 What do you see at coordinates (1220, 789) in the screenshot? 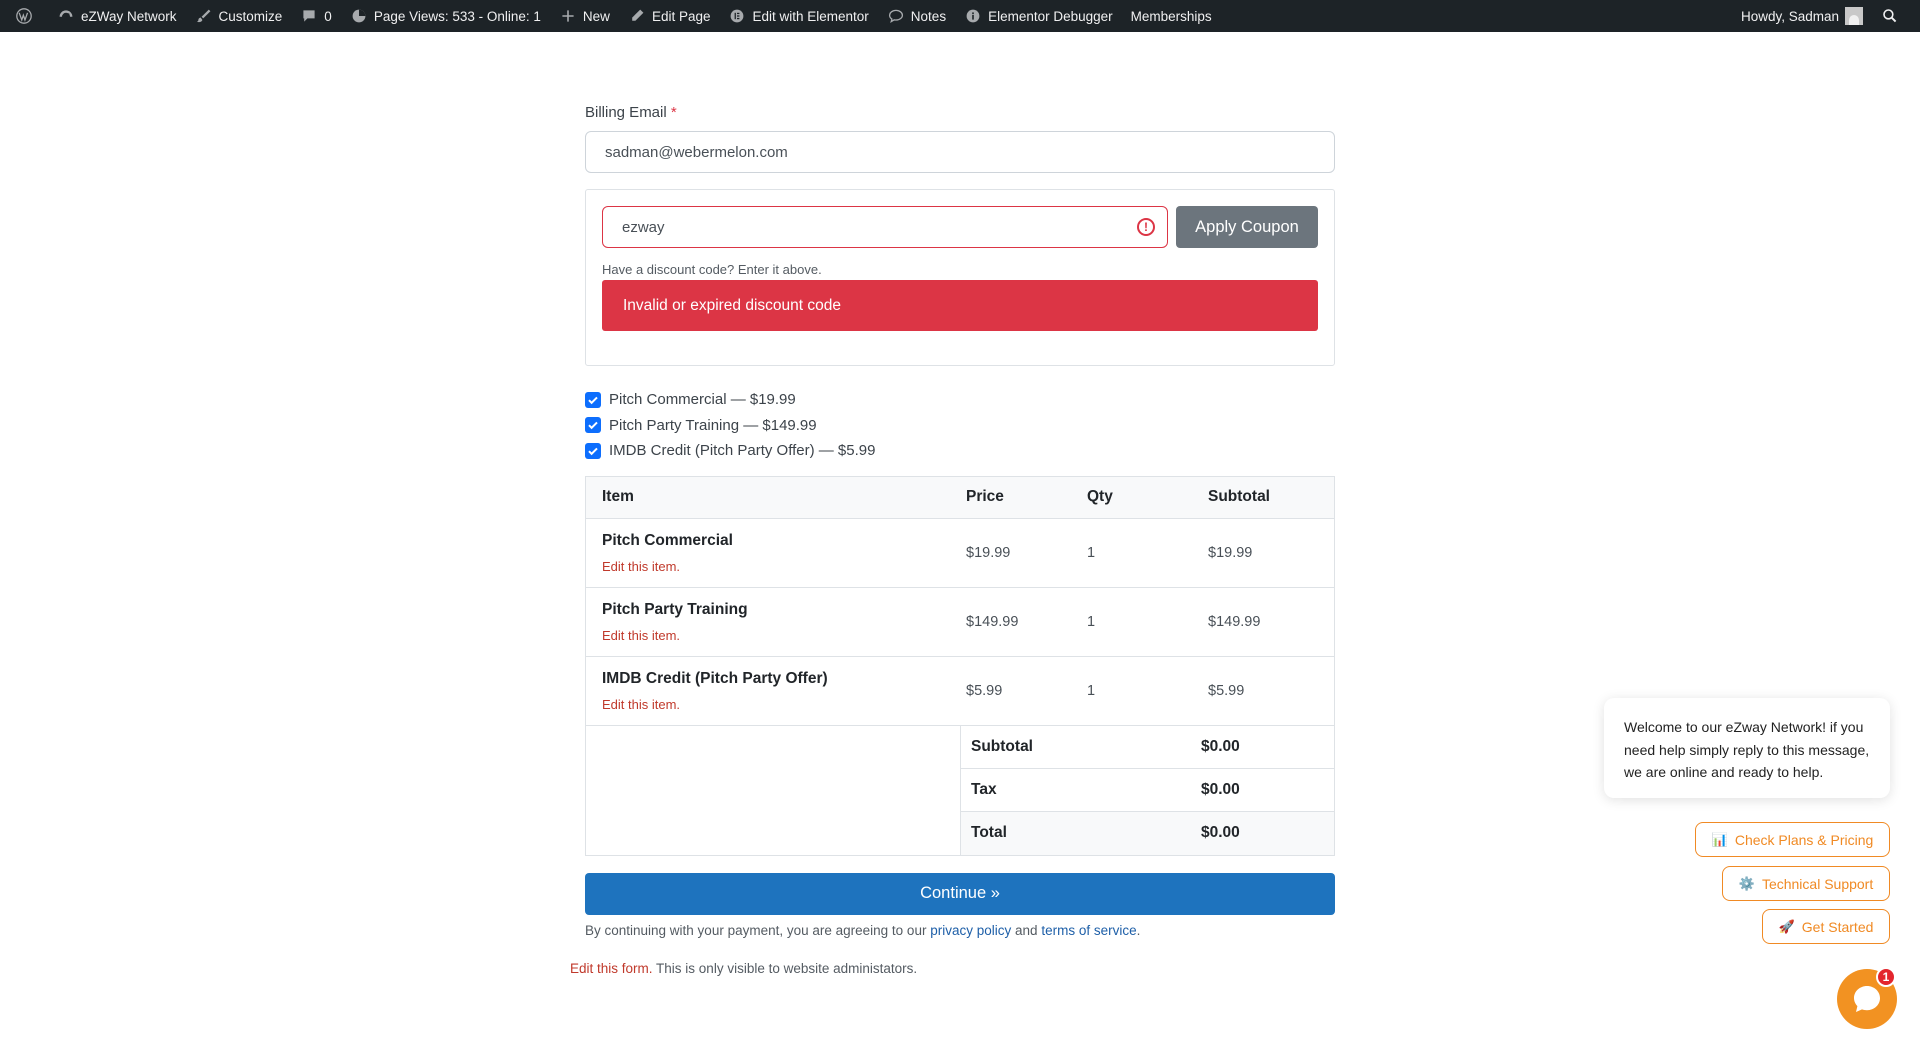
I see `tax-value: $0.00` at bounding box center [1220, 789].